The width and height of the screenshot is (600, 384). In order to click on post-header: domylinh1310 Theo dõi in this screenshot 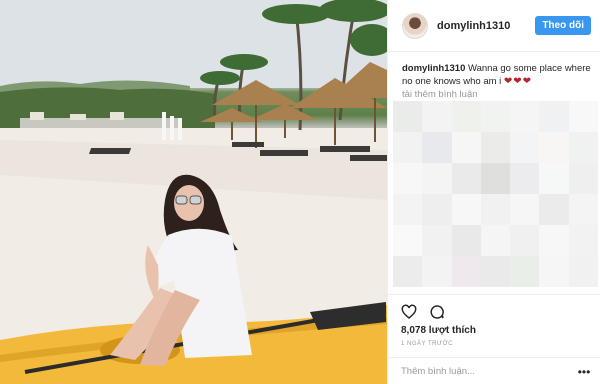, I will do `click(494, 26)`.